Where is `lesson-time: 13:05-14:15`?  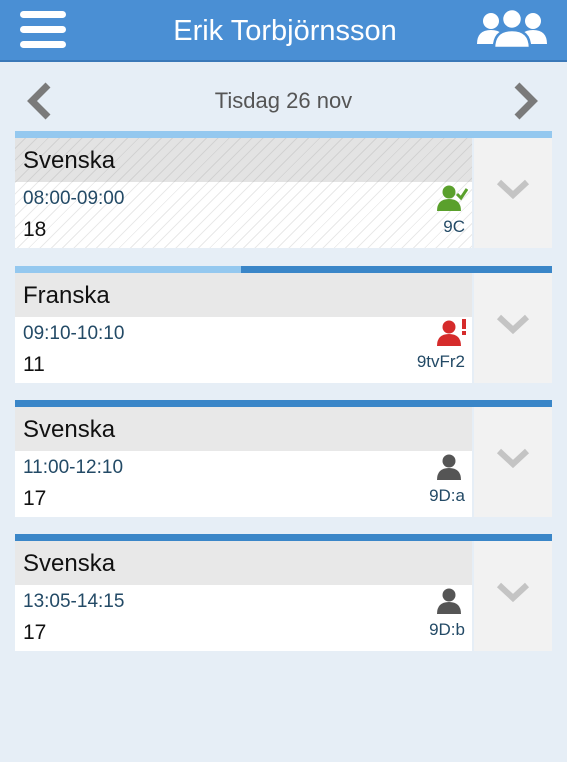
lesson-time: 13:05-14:15 is located at coordinates (74, 601).